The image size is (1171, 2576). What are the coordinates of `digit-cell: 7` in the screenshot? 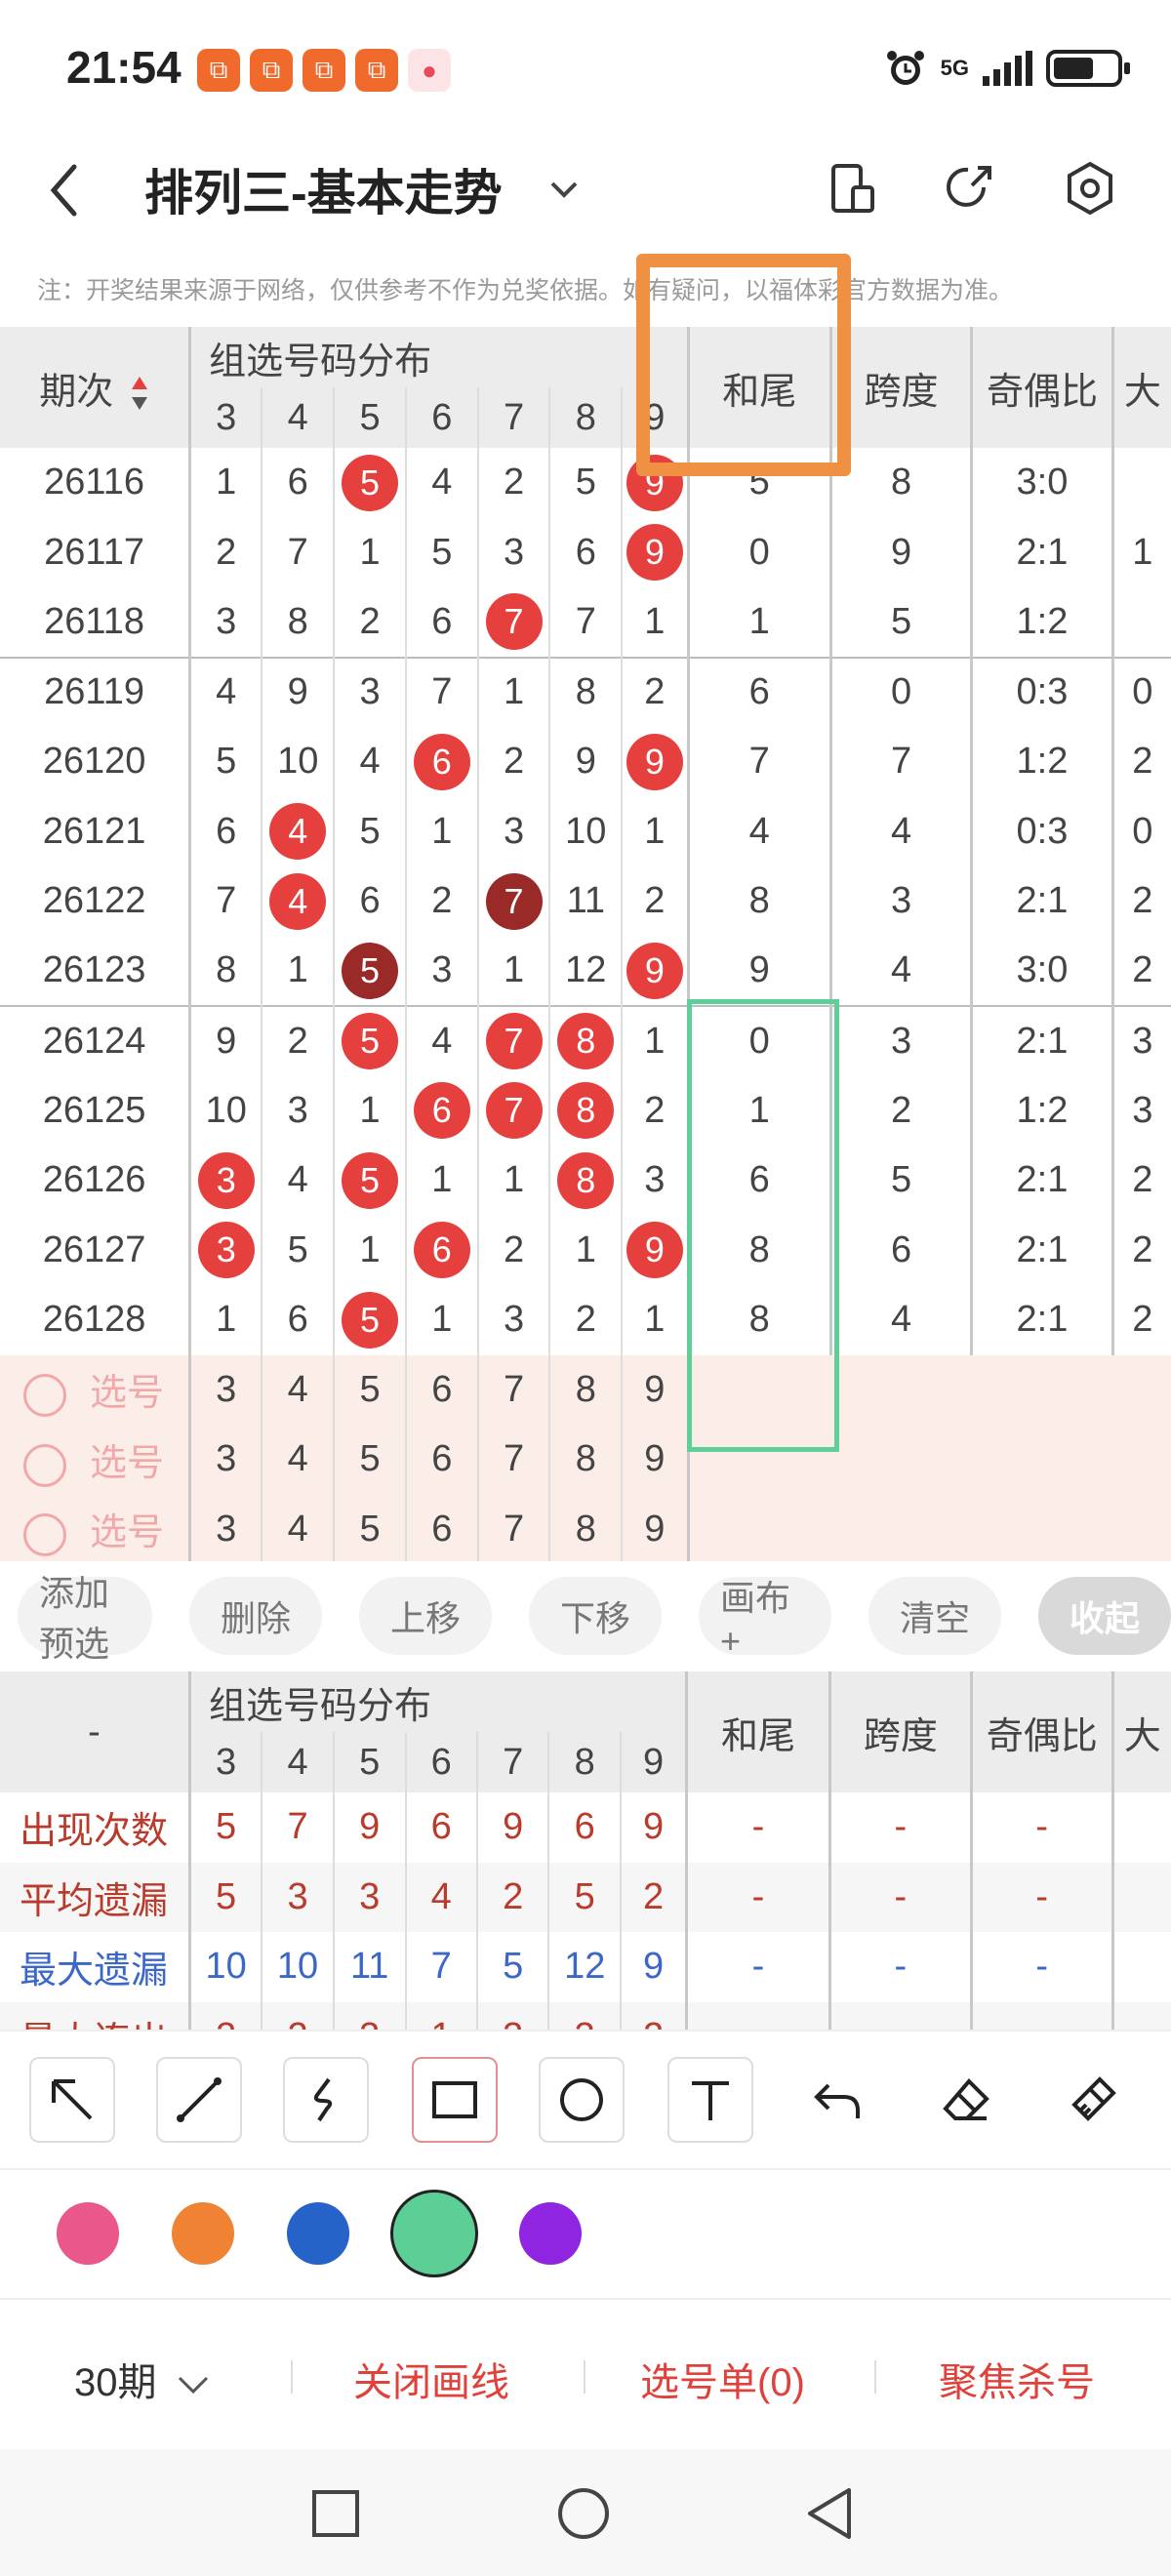 It's located at (513, 1110).